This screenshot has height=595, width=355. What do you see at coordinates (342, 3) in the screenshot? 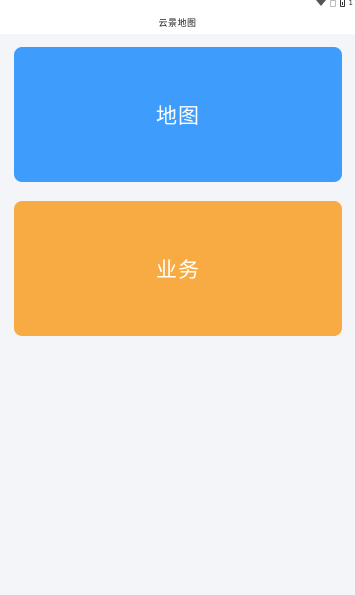
I see `battery-icon` at bounding box center [342, 3].